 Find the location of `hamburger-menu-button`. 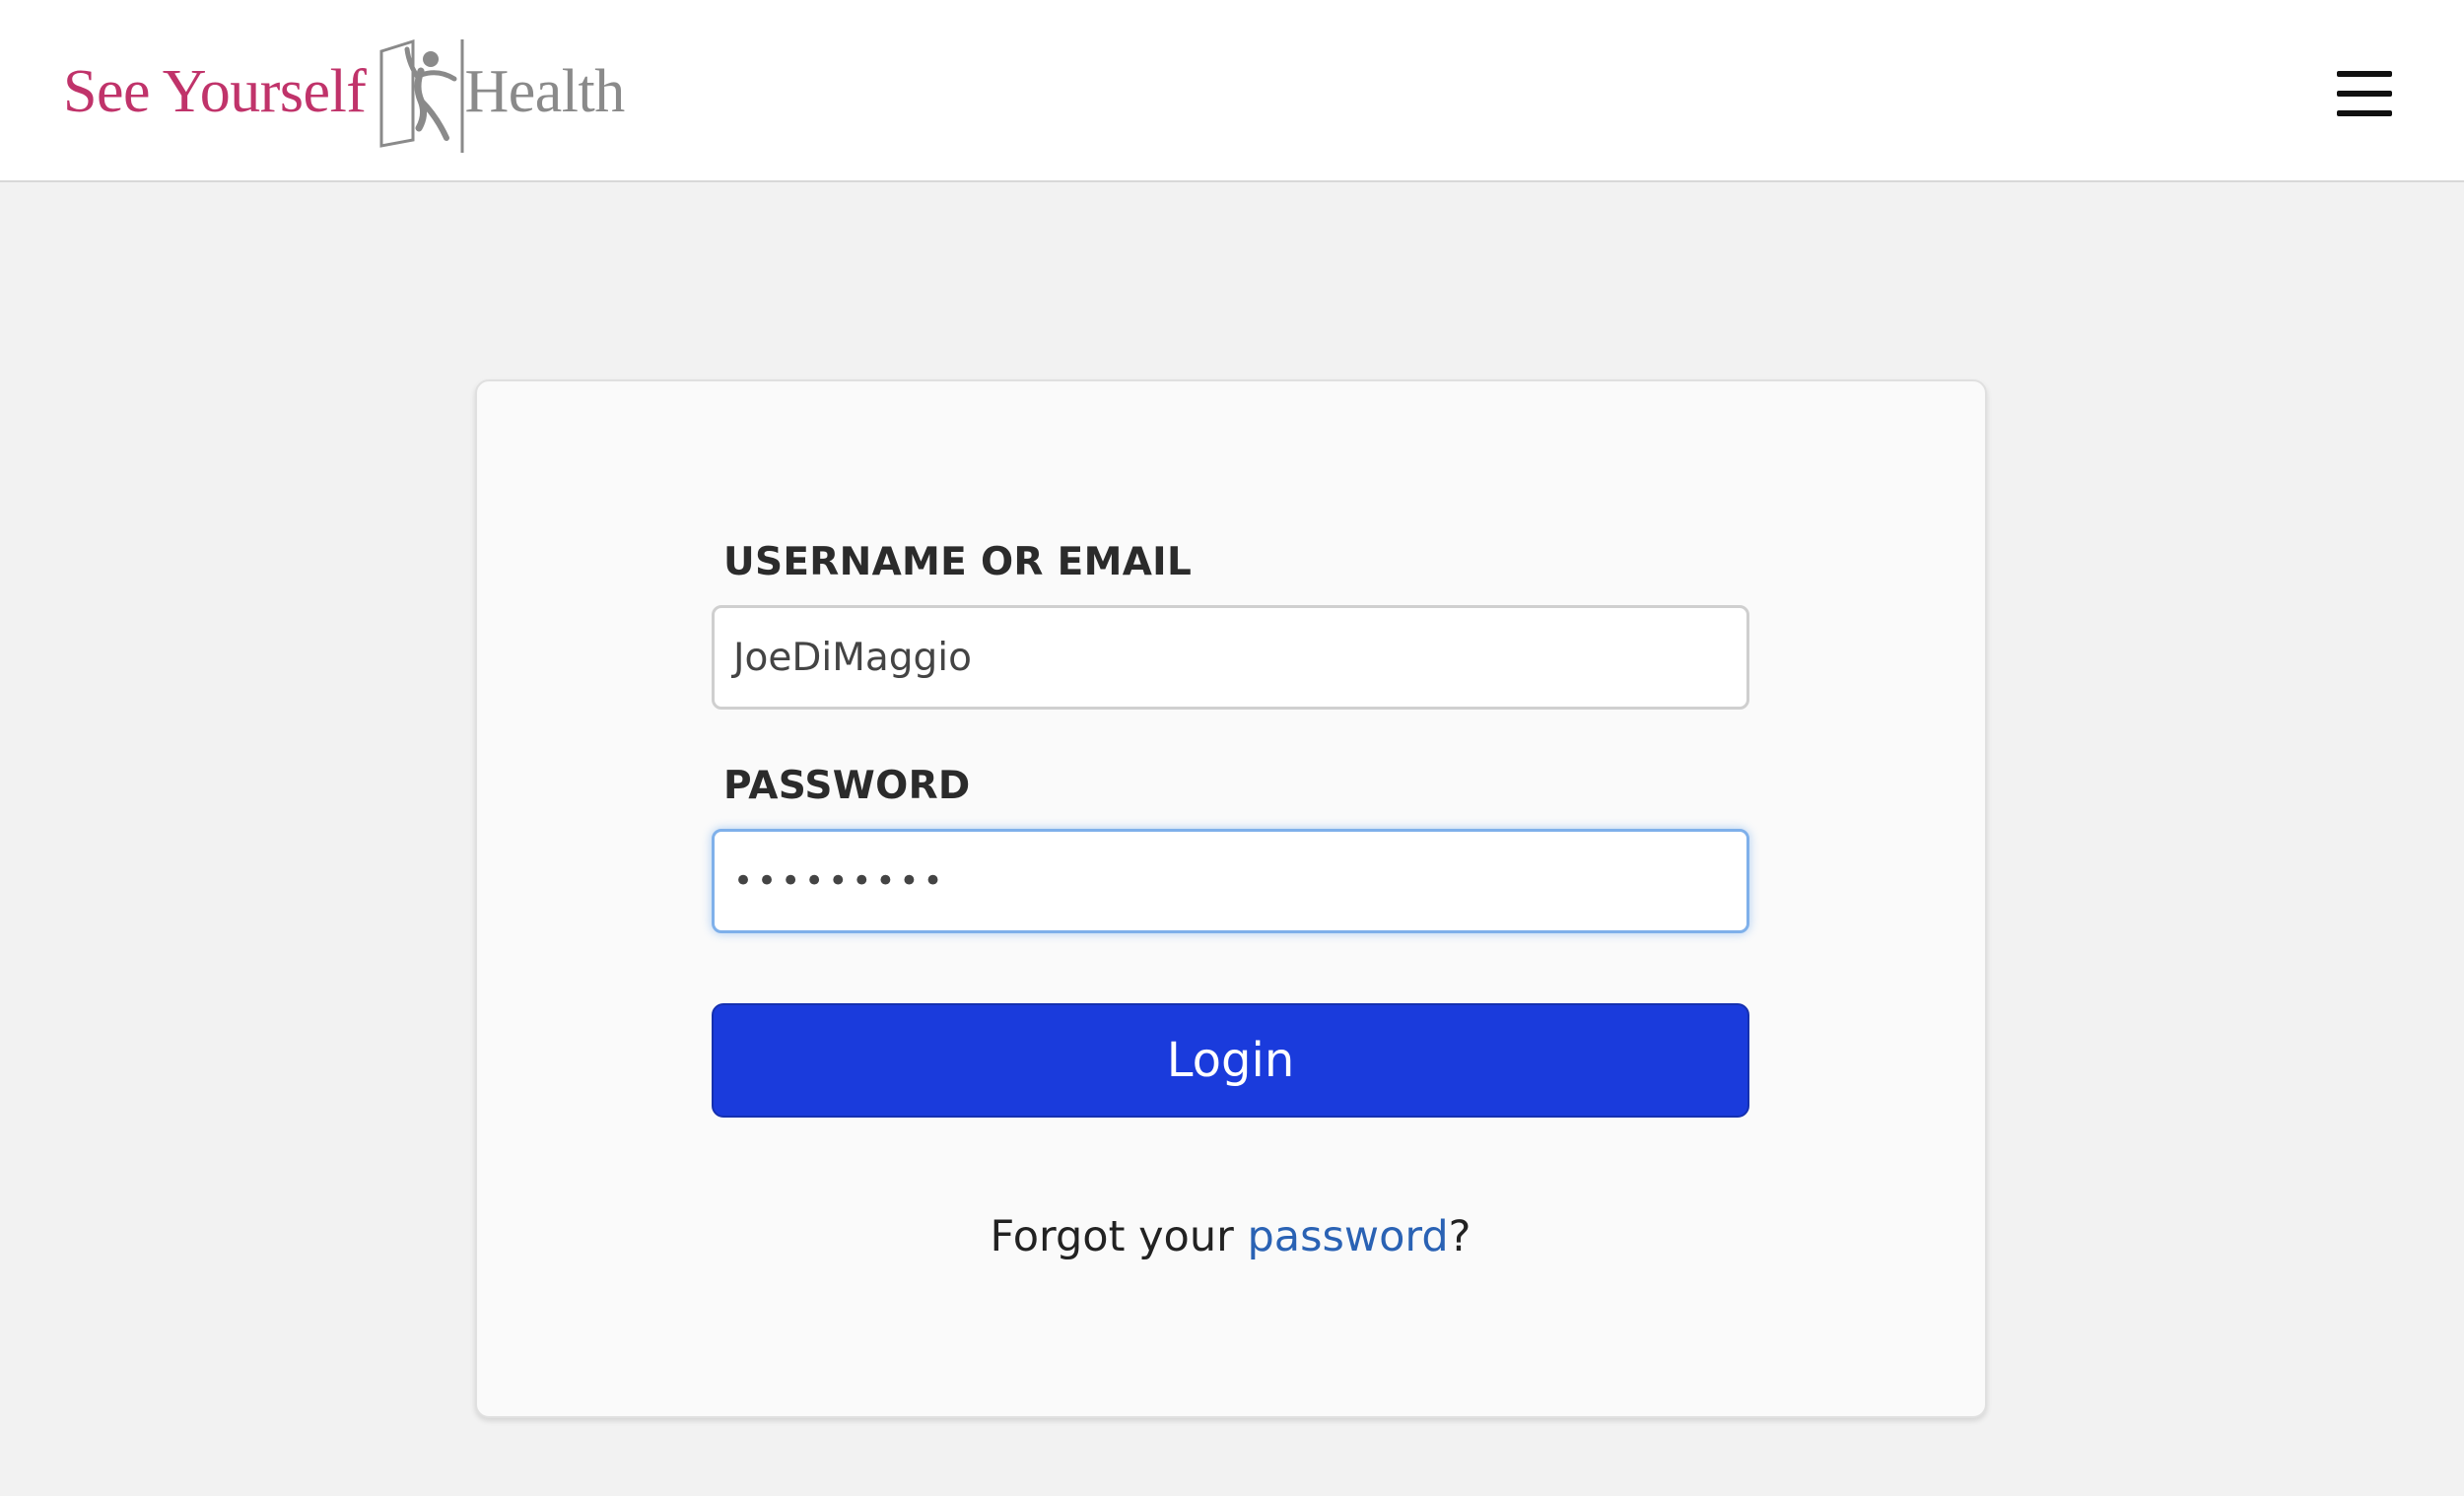

hamburger-menu-button is located at coordinates (2365, 93).